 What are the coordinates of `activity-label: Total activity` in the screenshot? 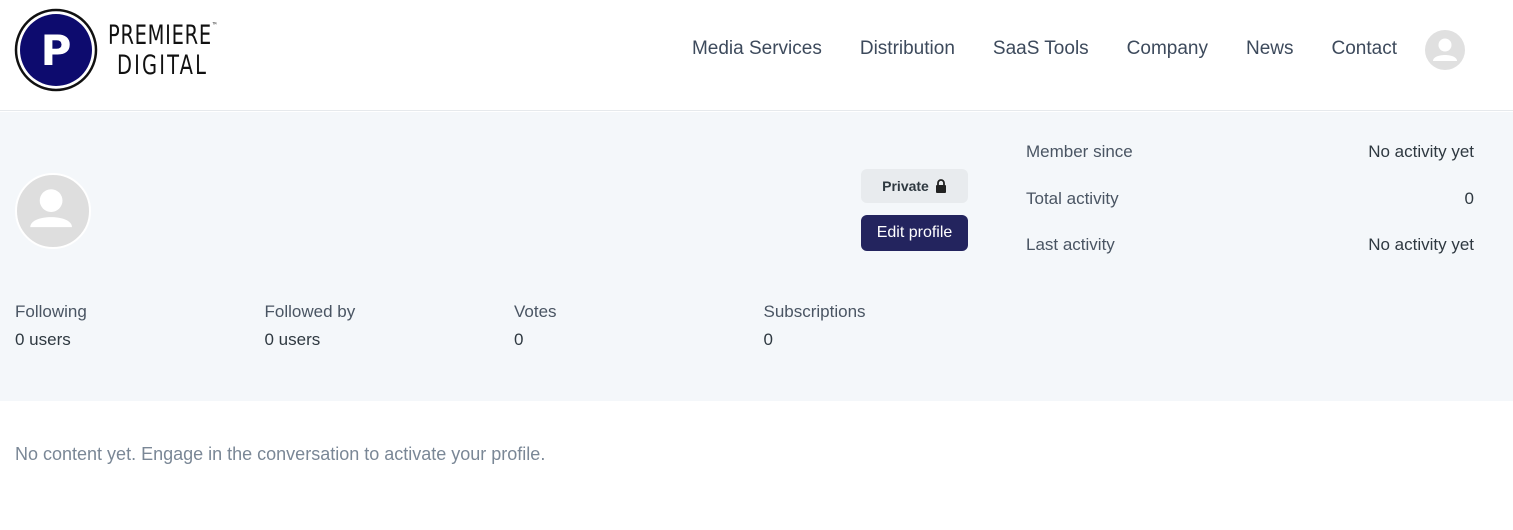 It's located at (1072, 198).